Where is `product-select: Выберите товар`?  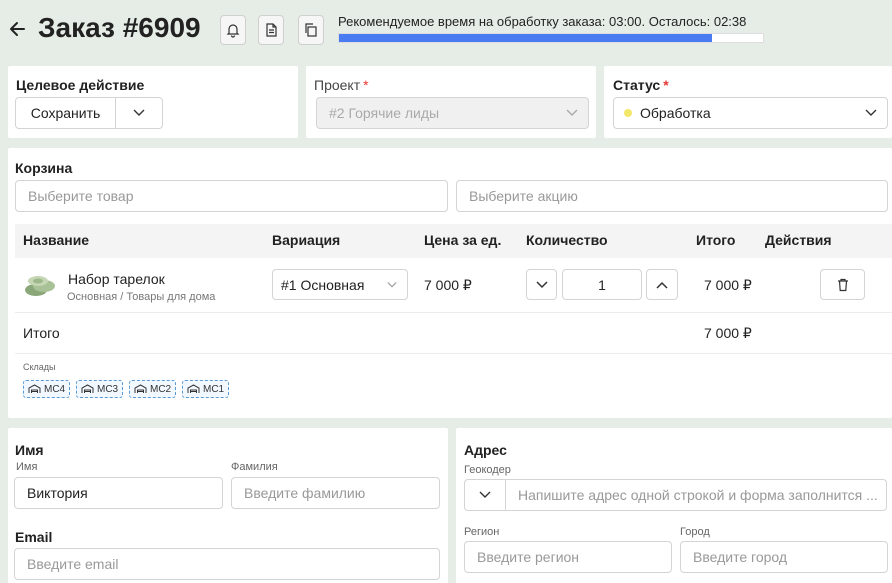 product-select: Выберите товар is located at coordinates (231, 196).